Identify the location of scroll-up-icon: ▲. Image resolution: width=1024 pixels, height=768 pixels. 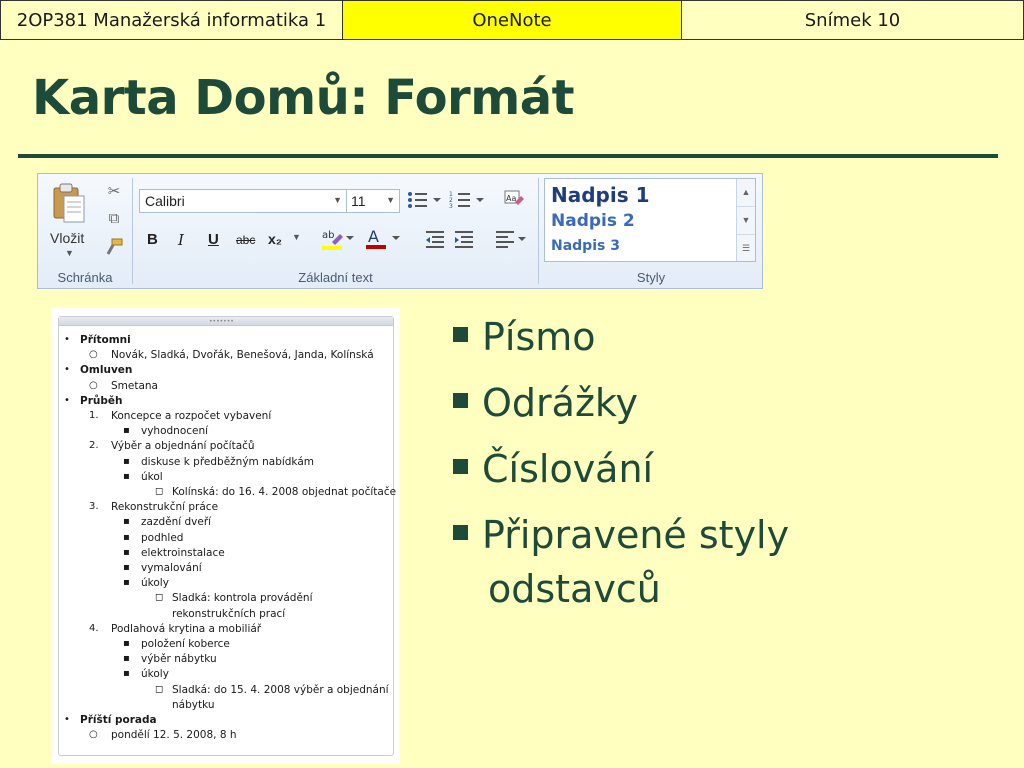
(746, 193).